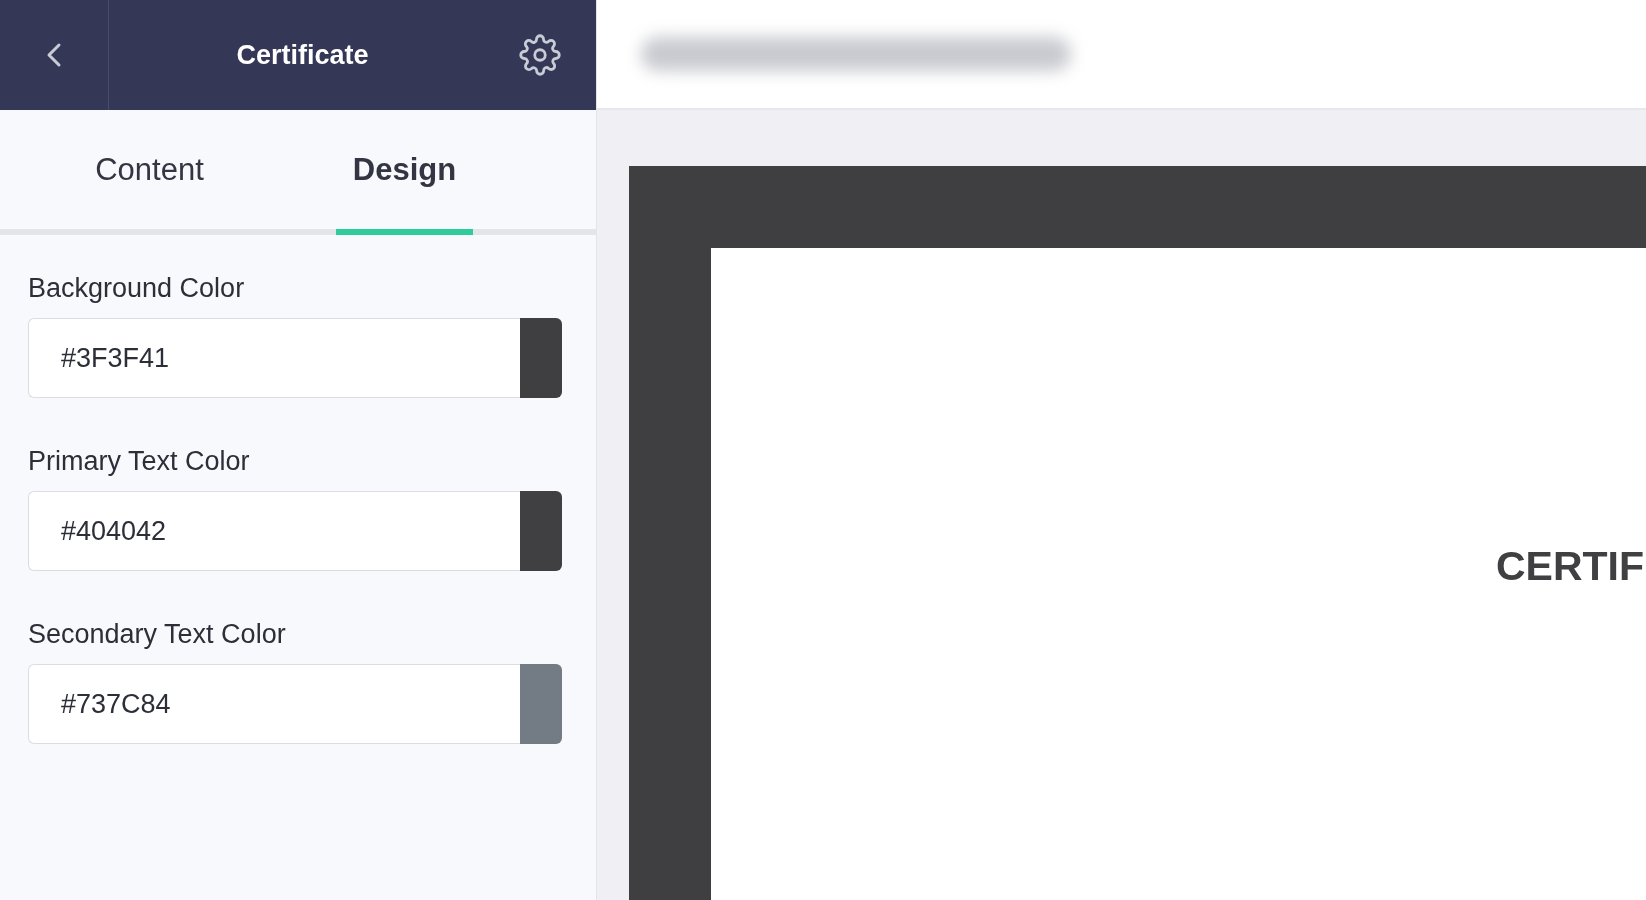 This screenshot has width=1646, height=900. Describe the element at coordinates (137, 288) in the screenshot. I see `field-label: Background Color` at that location.